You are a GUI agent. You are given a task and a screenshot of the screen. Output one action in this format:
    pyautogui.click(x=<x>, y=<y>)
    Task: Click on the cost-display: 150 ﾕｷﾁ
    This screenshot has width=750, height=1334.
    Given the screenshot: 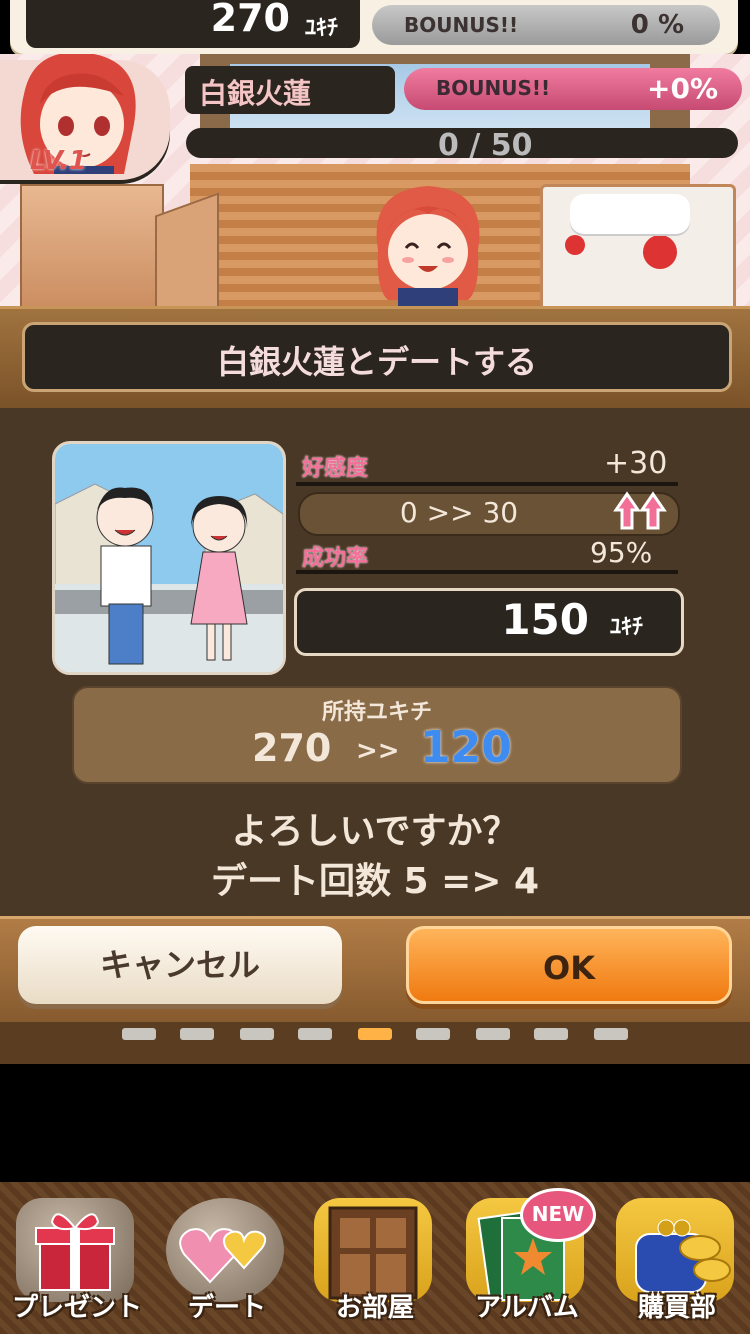 What is the action you would take?
    pyautogui.click(x=489, y=622)
    